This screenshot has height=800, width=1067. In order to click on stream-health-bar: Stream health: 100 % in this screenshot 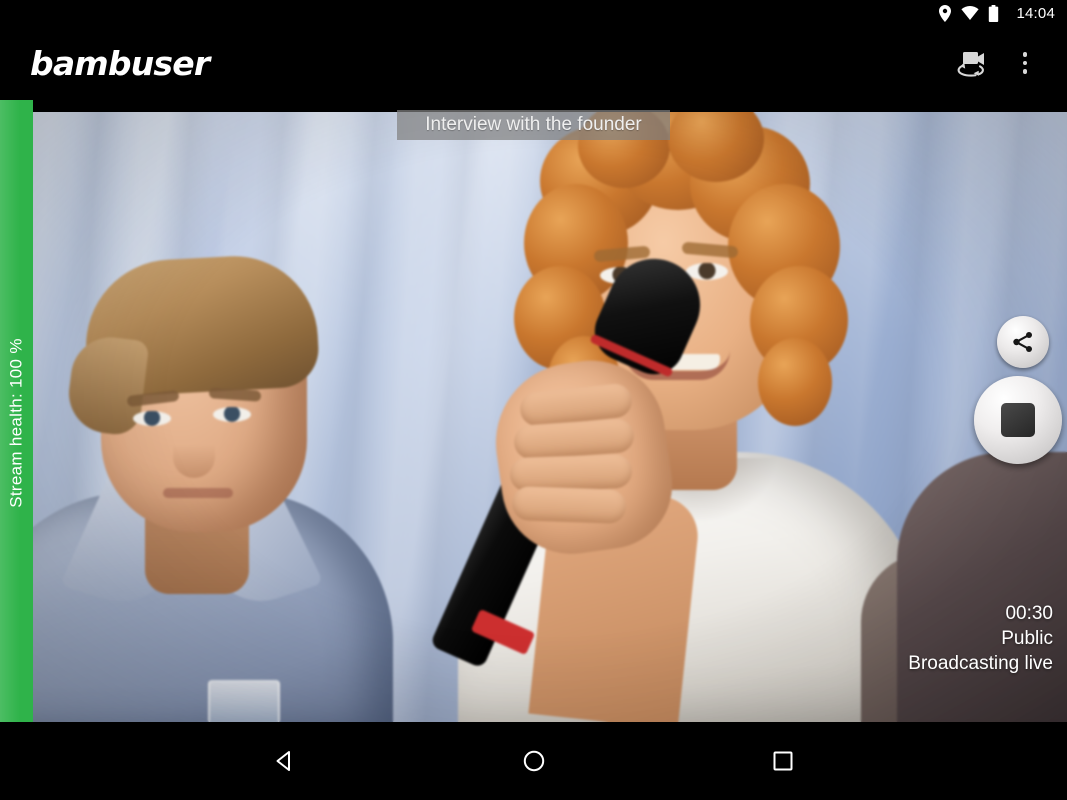, I will do `click(16, 422)`.